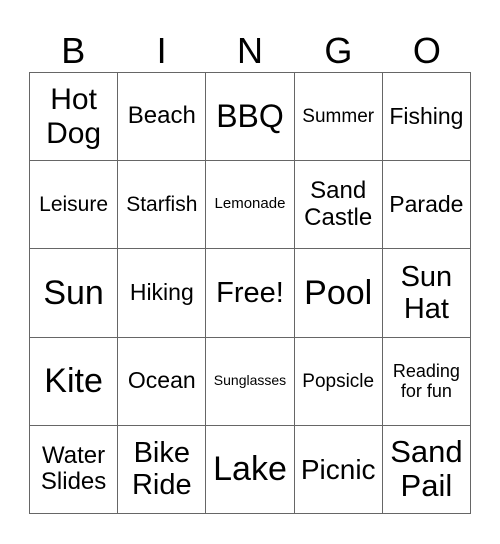 Image resolution: width=500 pixels, height=544 pixels. Describe the element at coordinates (426, 117) in the screenshot. I see `bingo-cell: Fishing` at that location.